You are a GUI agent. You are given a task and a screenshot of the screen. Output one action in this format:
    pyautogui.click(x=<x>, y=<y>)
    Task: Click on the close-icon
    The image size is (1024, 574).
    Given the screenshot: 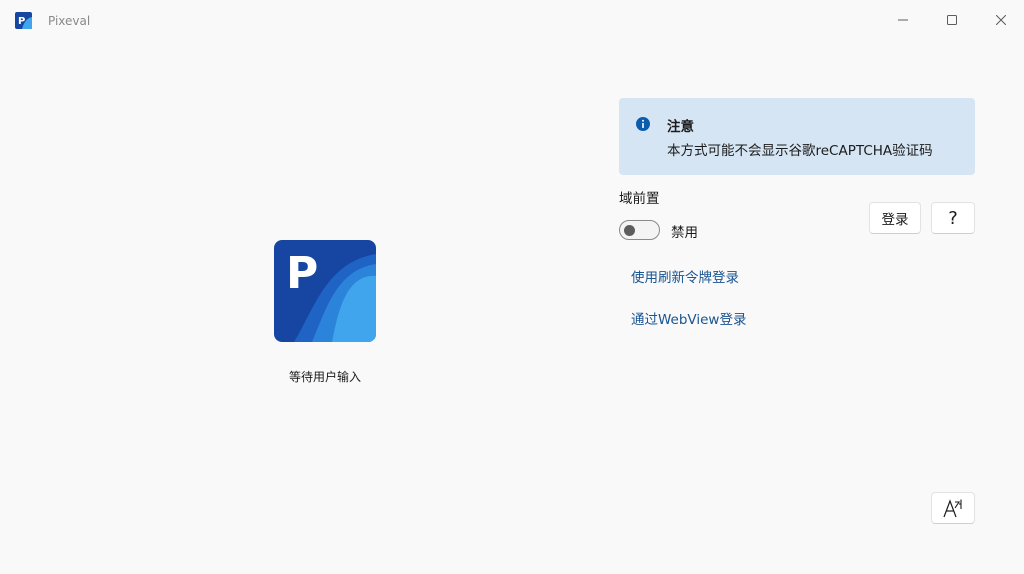 What is the action you would take?
    pyautogui.click(x=1001, y=20)
    